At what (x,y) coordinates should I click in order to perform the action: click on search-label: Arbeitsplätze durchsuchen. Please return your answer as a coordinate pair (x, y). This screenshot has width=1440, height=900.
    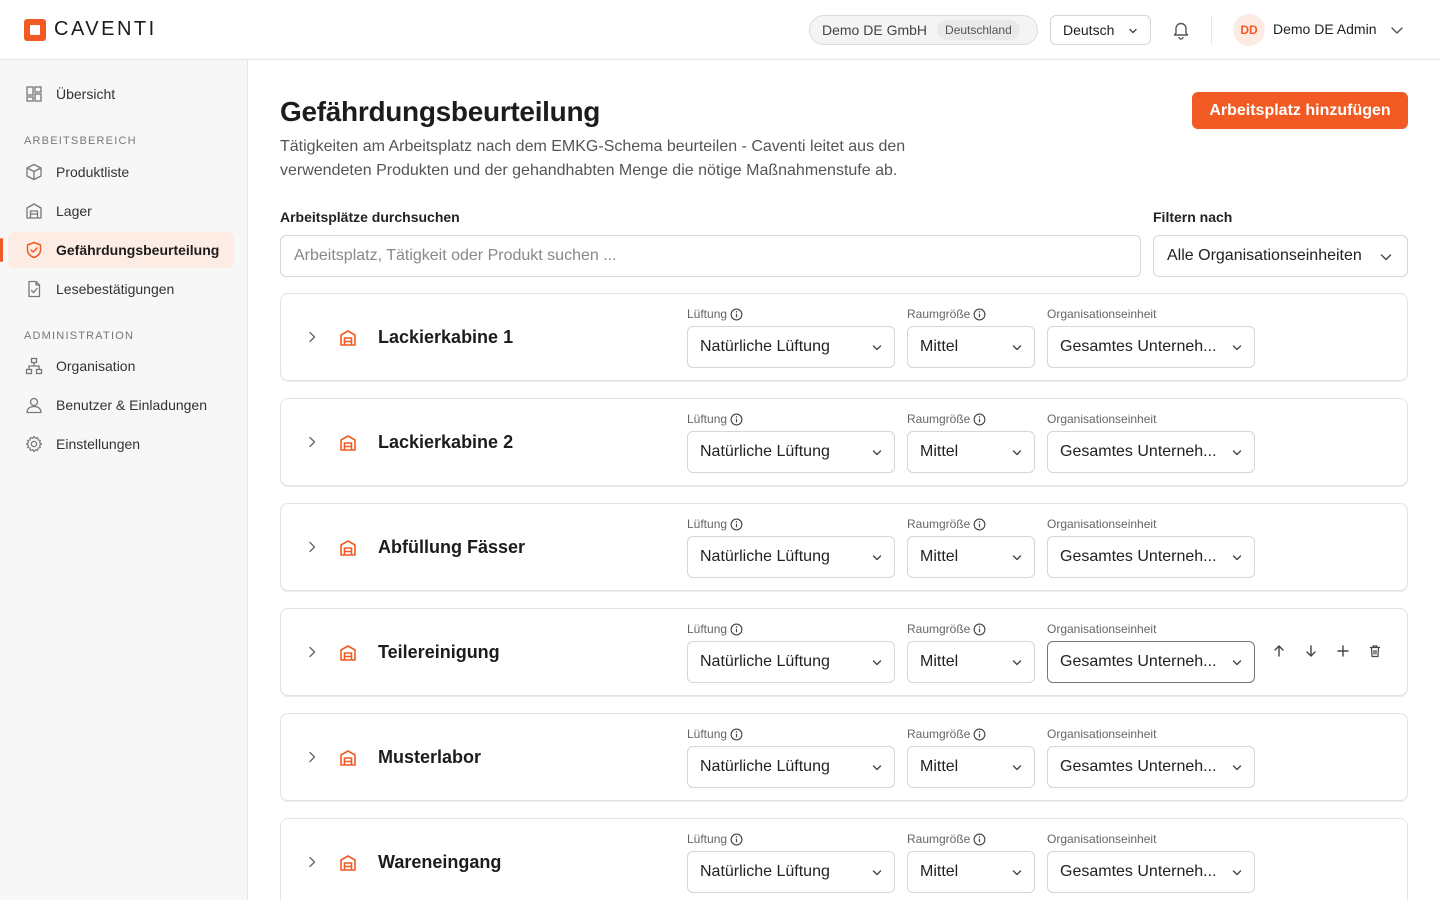
    Looking at the image, I should click on (370, 217).